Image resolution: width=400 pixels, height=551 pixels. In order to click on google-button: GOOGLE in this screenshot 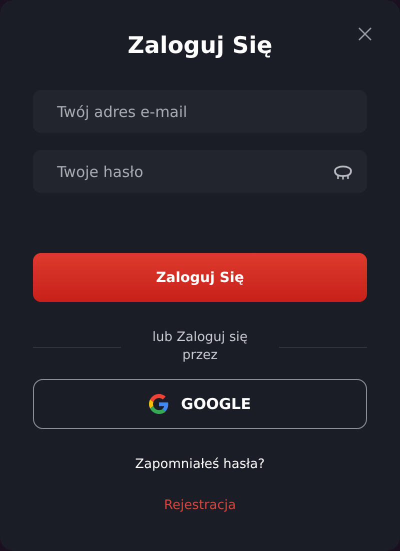, I will do `click(200, 404)`.